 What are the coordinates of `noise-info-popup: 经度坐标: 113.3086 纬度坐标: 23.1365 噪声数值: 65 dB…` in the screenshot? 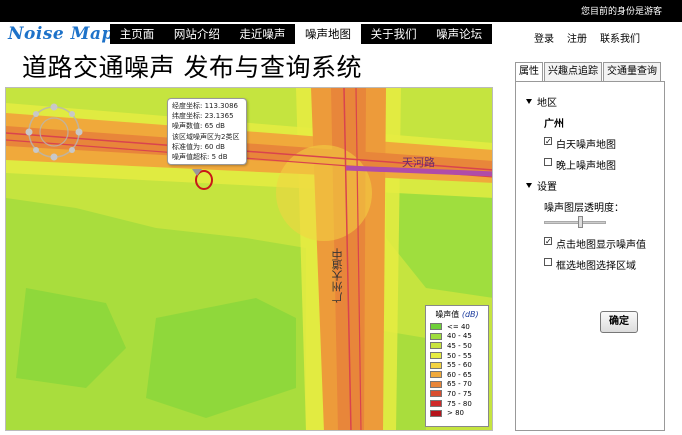 It's located at (207, 132).